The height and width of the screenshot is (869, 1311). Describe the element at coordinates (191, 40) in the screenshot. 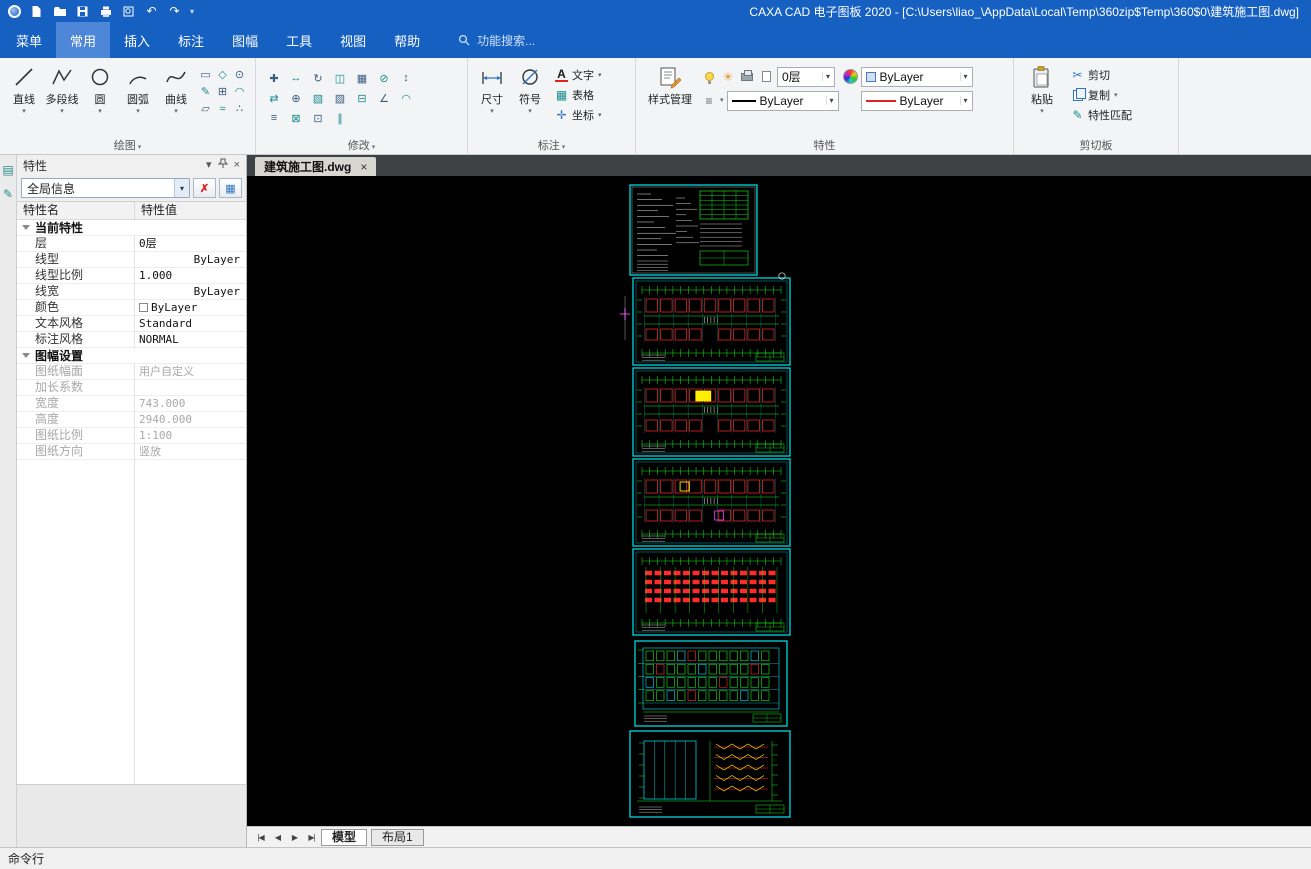

I see `menu-tab-annotate: 标注` at that location.